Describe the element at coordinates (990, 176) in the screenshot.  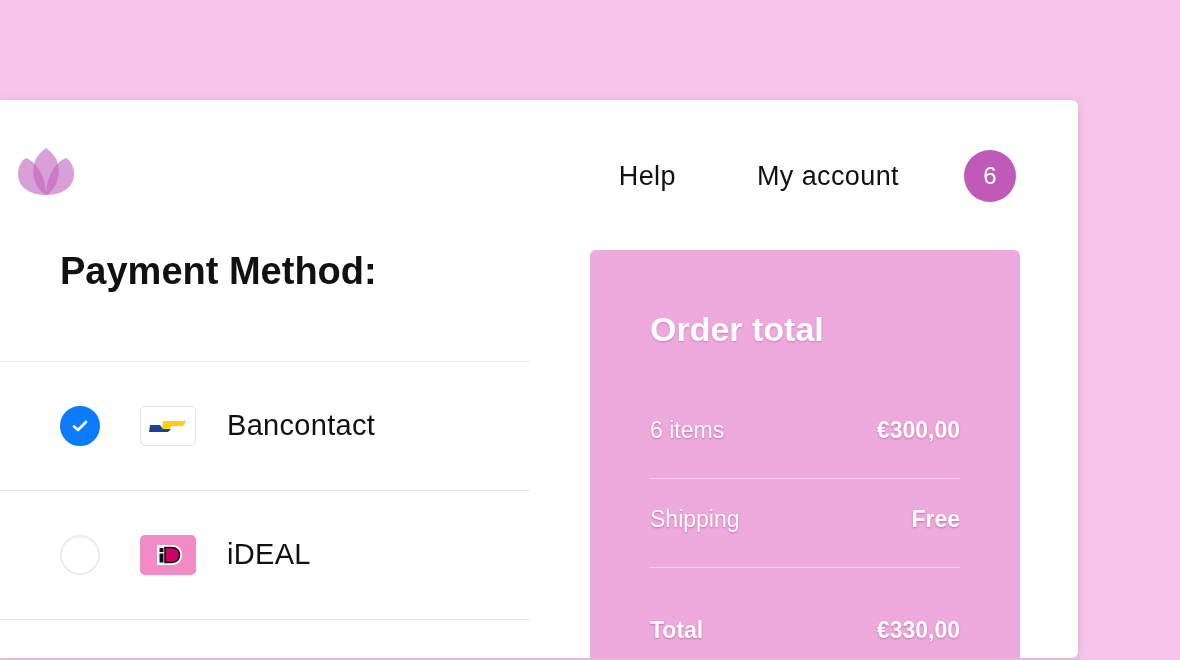
I see `cart-count-badge: 6` at that location.